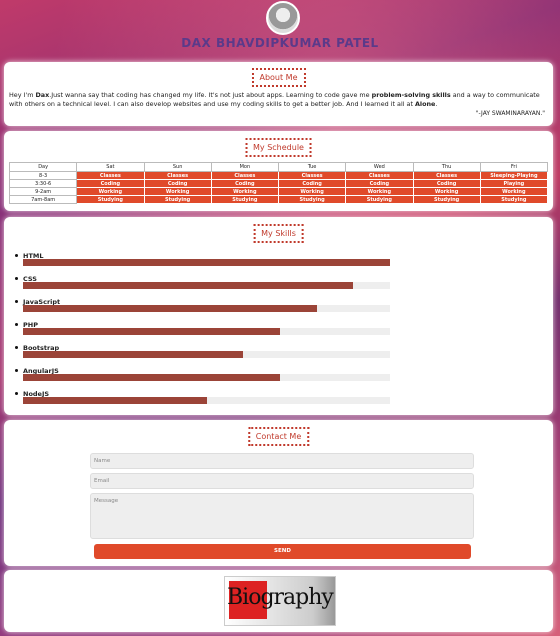  I want to click on about-text-part: Hey I'm, so click(22, 95).